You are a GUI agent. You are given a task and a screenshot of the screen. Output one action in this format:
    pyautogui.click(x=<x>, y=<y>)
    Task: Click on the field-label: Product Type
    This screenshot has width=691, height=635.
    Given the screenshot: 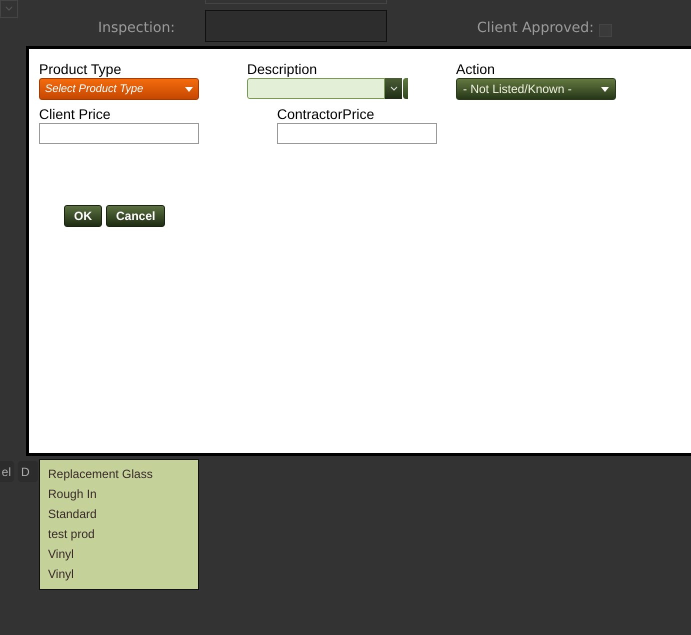 What is the action you would take?
    pyautogui.click(x=80, y=69)
    